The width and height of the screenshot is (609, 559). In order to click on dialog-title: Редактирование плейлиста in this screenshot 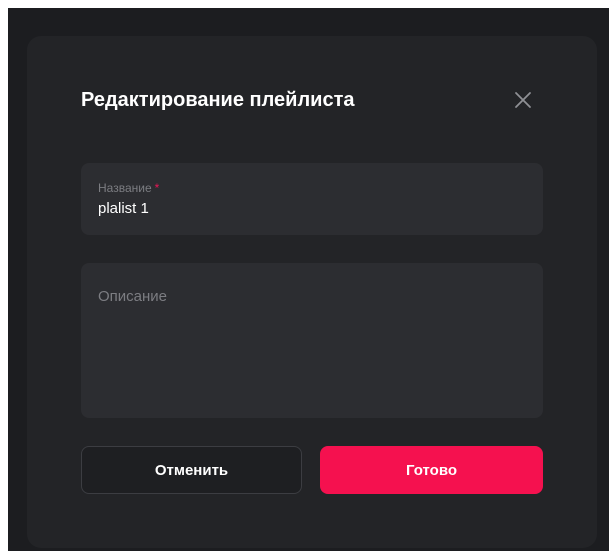, I will do `click(218, 100)`.